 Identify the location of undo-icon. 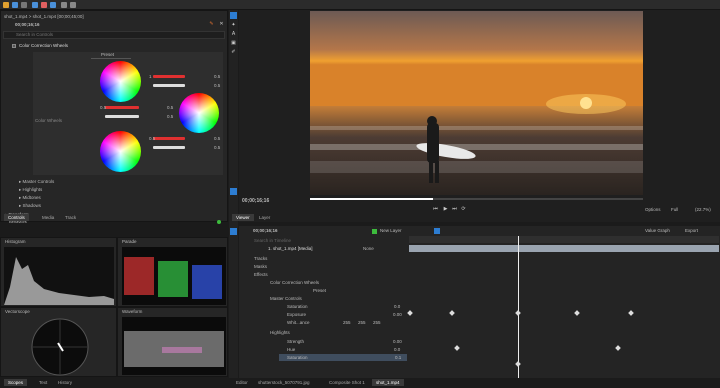
(64, 5).